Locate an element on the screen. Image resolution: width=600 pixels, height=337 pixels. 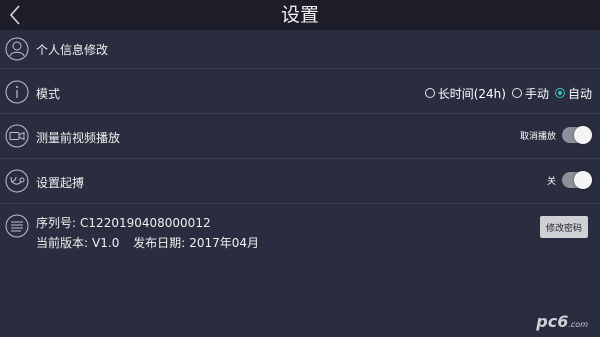
video-toggle-group: 取消播放 is located at coordinates (555, 135).